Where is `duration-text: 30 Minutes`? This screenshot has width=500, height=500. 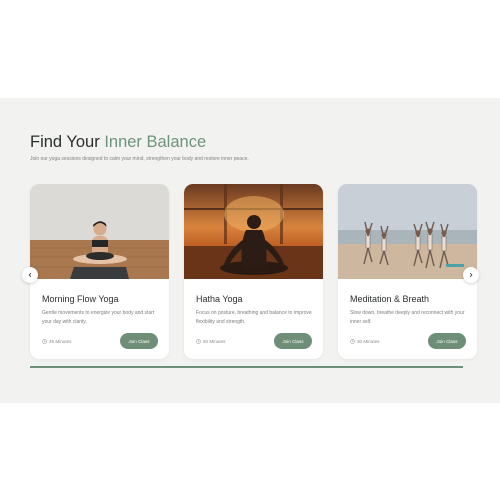 duration-text: 30 Minutes is located at coordinates (368, 341).